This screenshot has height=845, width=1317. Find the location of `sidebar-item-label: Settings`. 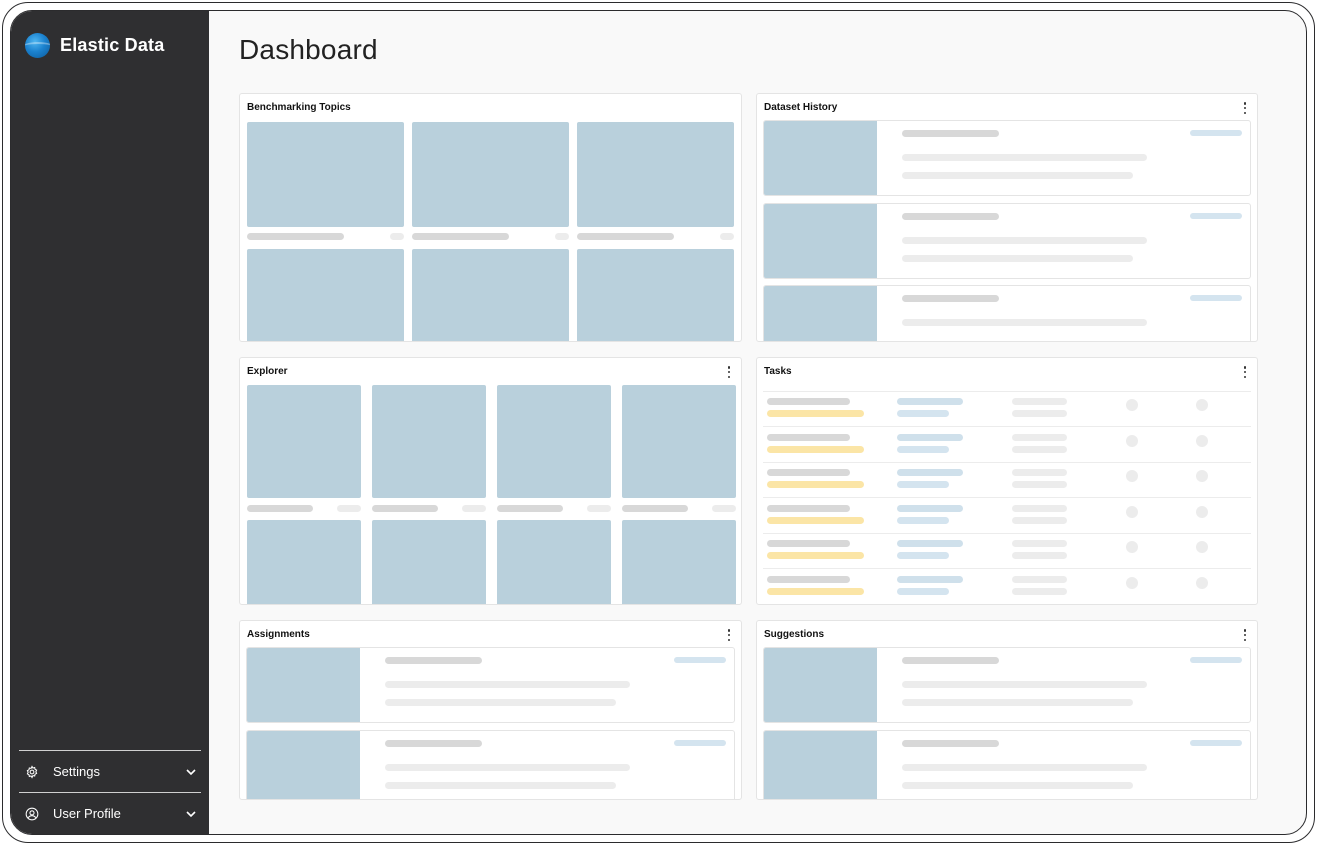

sidebar-item-label: Settings is located at coordinates (76, 771).